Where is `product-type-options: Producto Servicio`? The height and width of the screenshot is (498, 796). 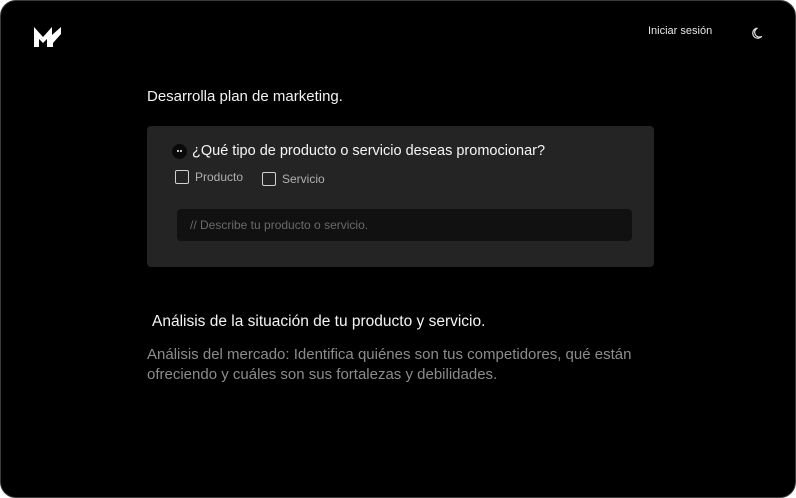
product-type-options: Producto Servicio is located at coordinates (325, 180).